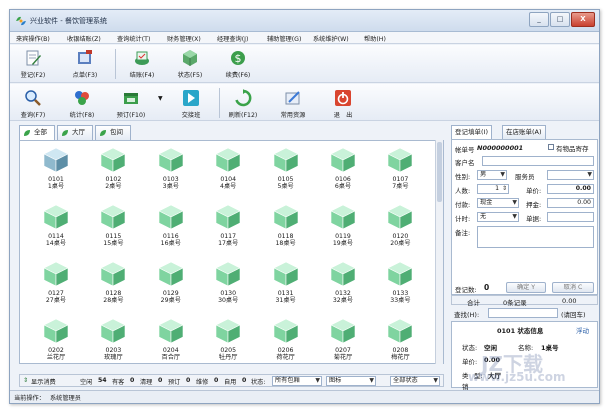 This screenshot has width=609, height=415. I want to click on status-filter-select: 全部状态 ▼, so click(415, 381).